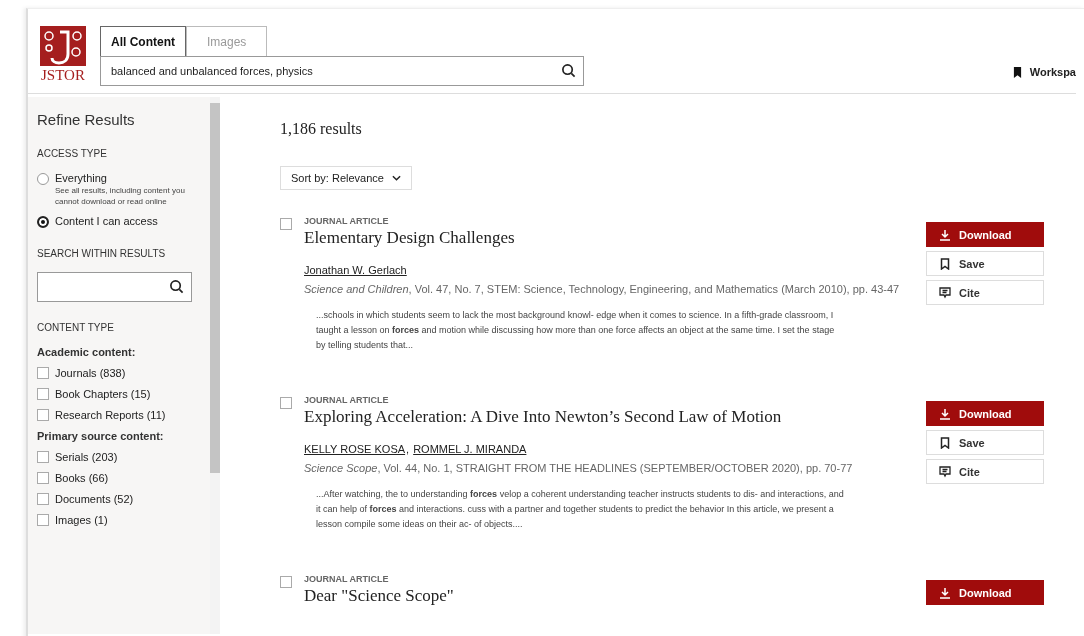 This screenshot has height=636, width=1084. Describe the element at coordinates (355, 270) in the screenshot. I see `author-link: Jonathan W. Gerlach` at that location.